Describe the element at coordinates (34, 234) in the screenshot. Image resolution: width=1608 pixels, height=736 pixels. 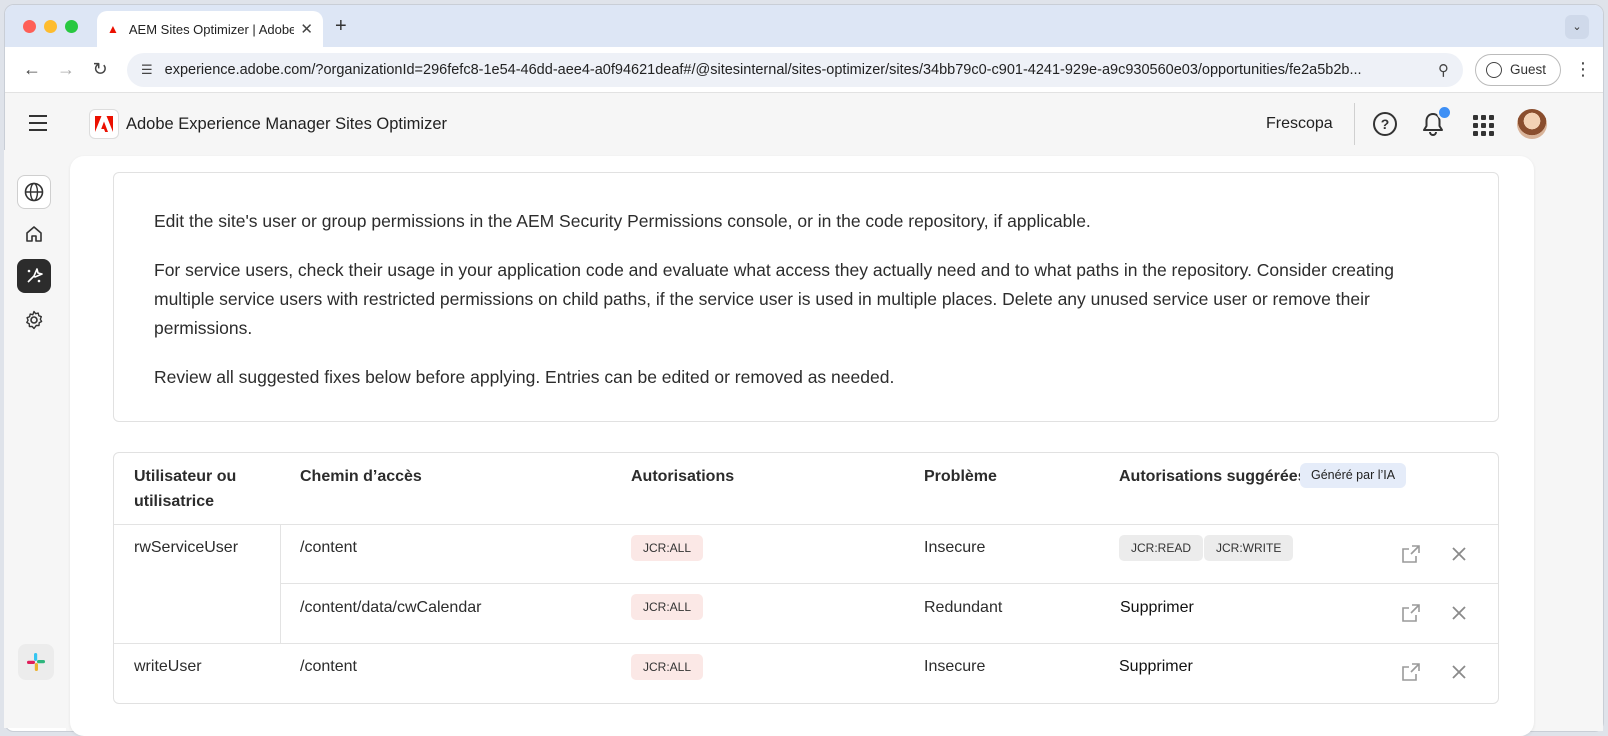
I see `home-icon` at that location.